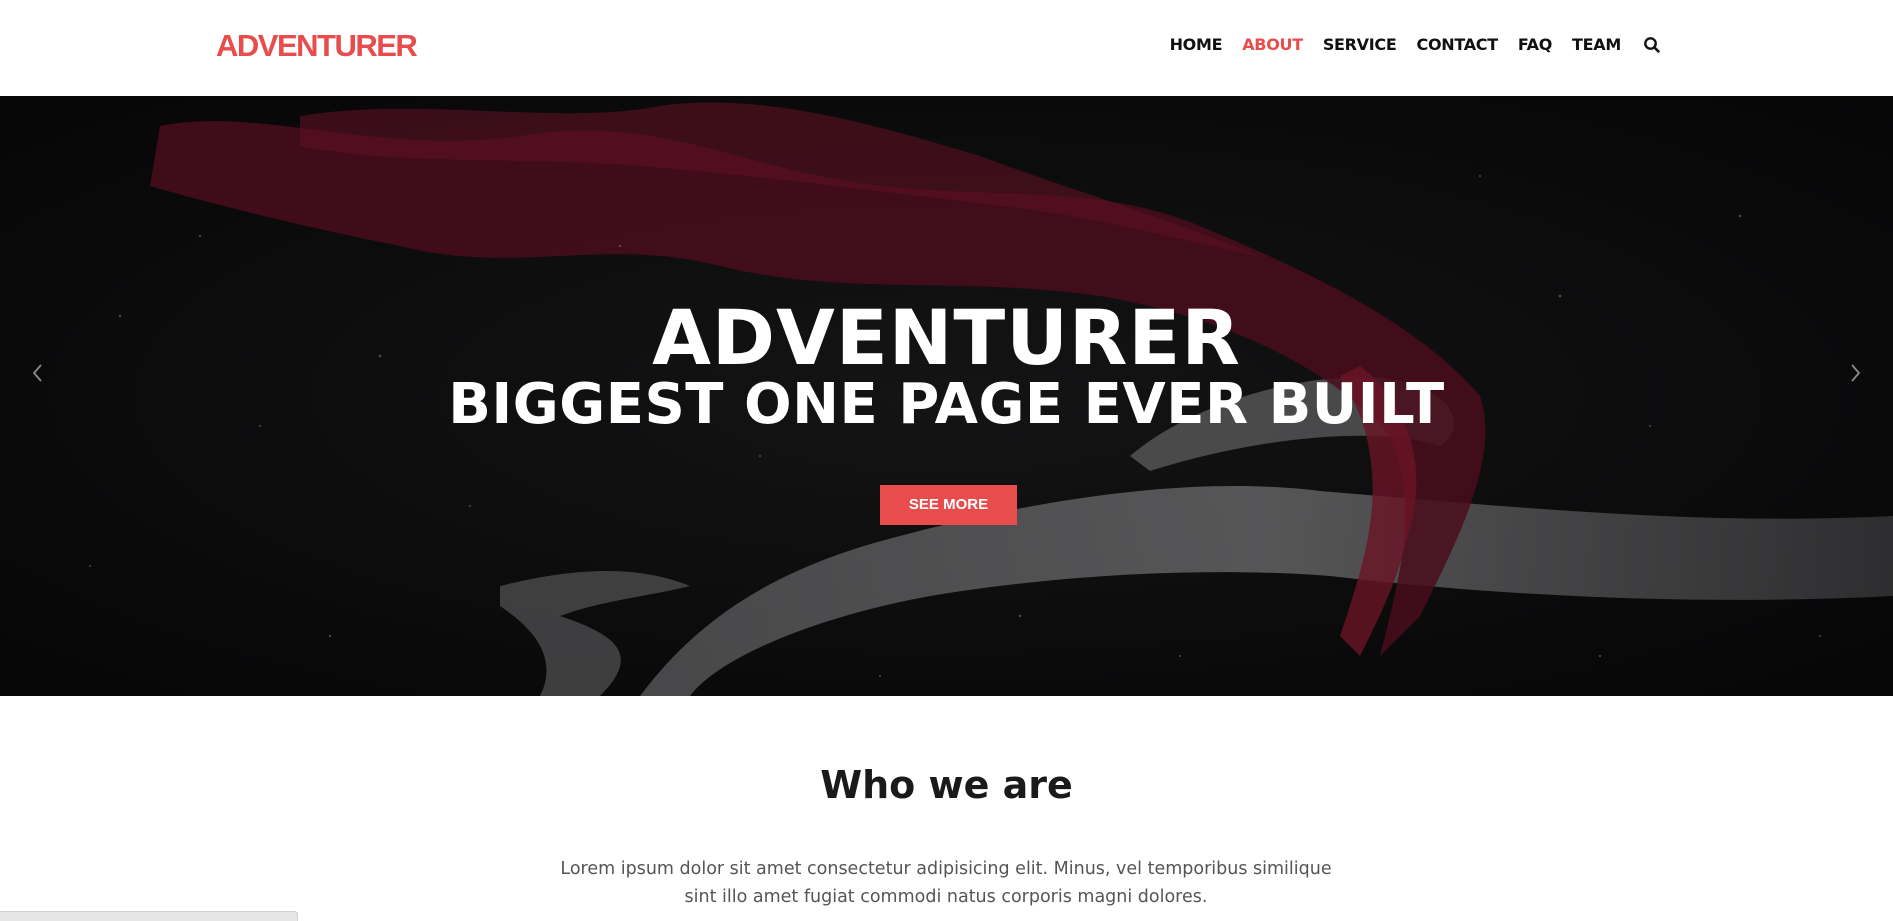  Describe the element at coordinates (1272, 45) in the screenshot. I see `nav-item-about: ABOUT` at that location.